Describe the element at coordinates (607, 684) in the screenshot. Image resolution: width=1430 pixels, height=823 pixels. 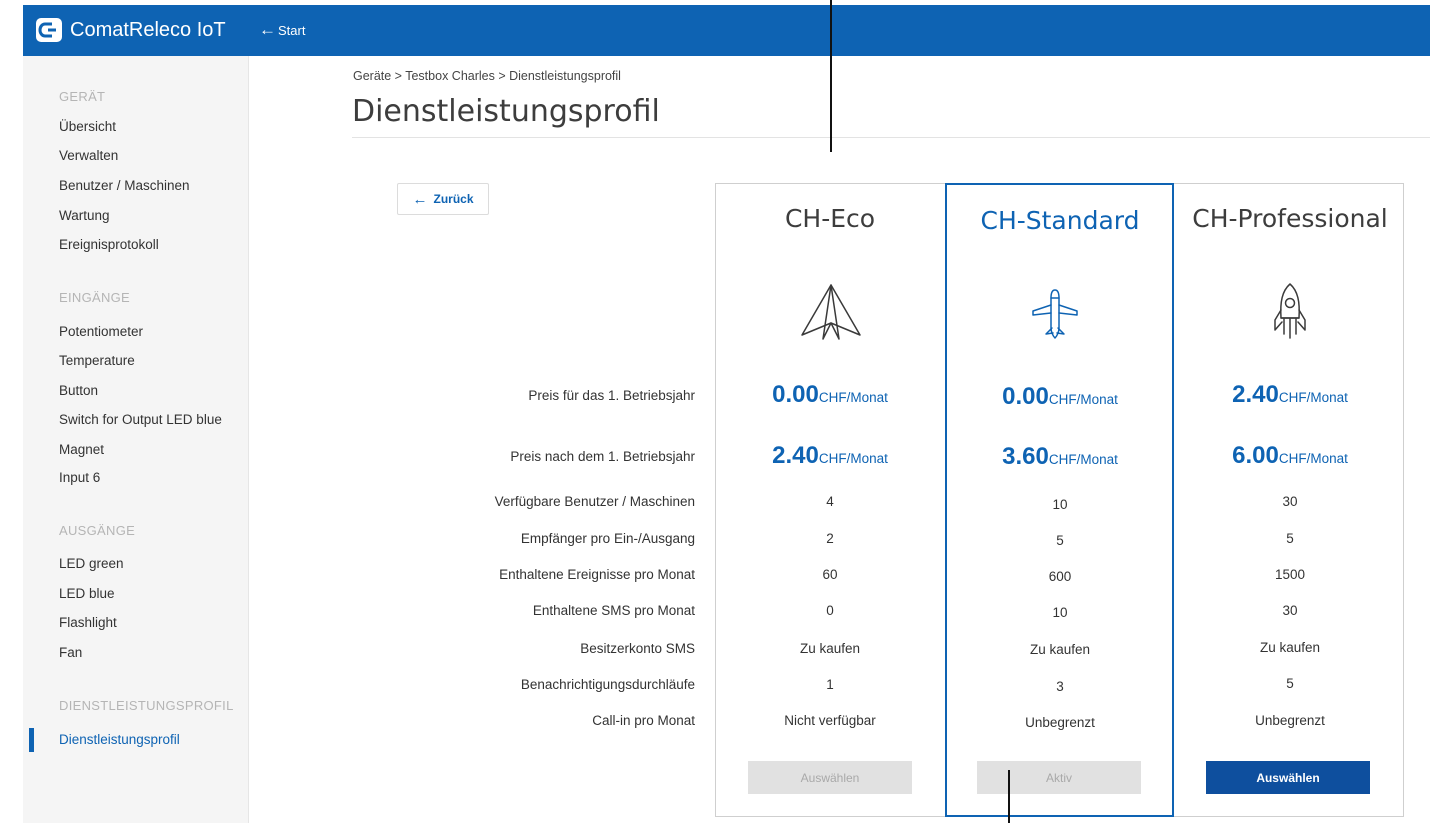
I see `row-label-notification-runs: Benachrichtigungsdurchläufe` at that location.